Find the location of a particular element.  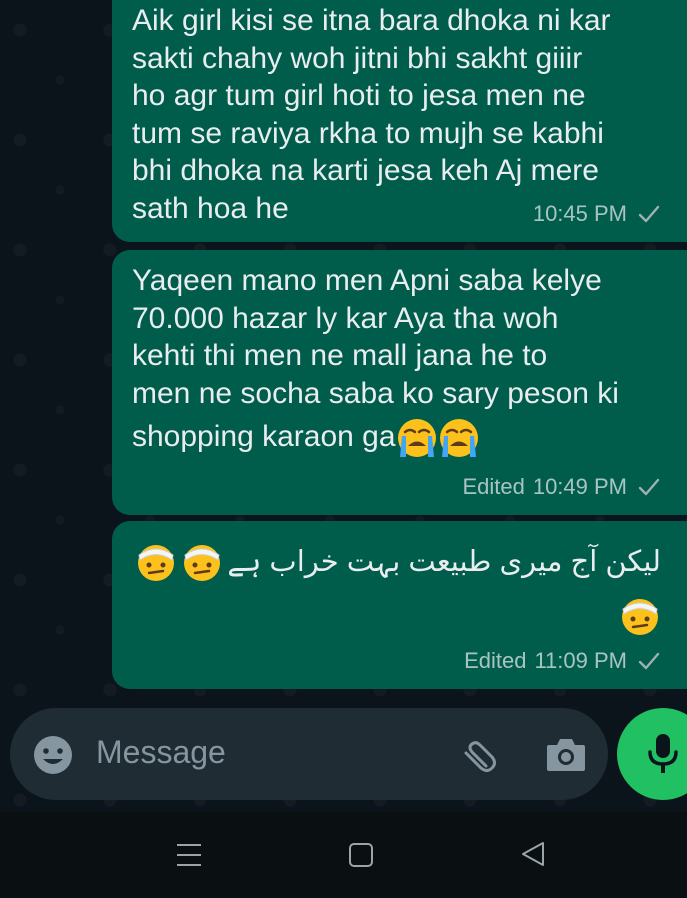

message-meta: Edited 10:49 PM is located at coordinates (561, 487).